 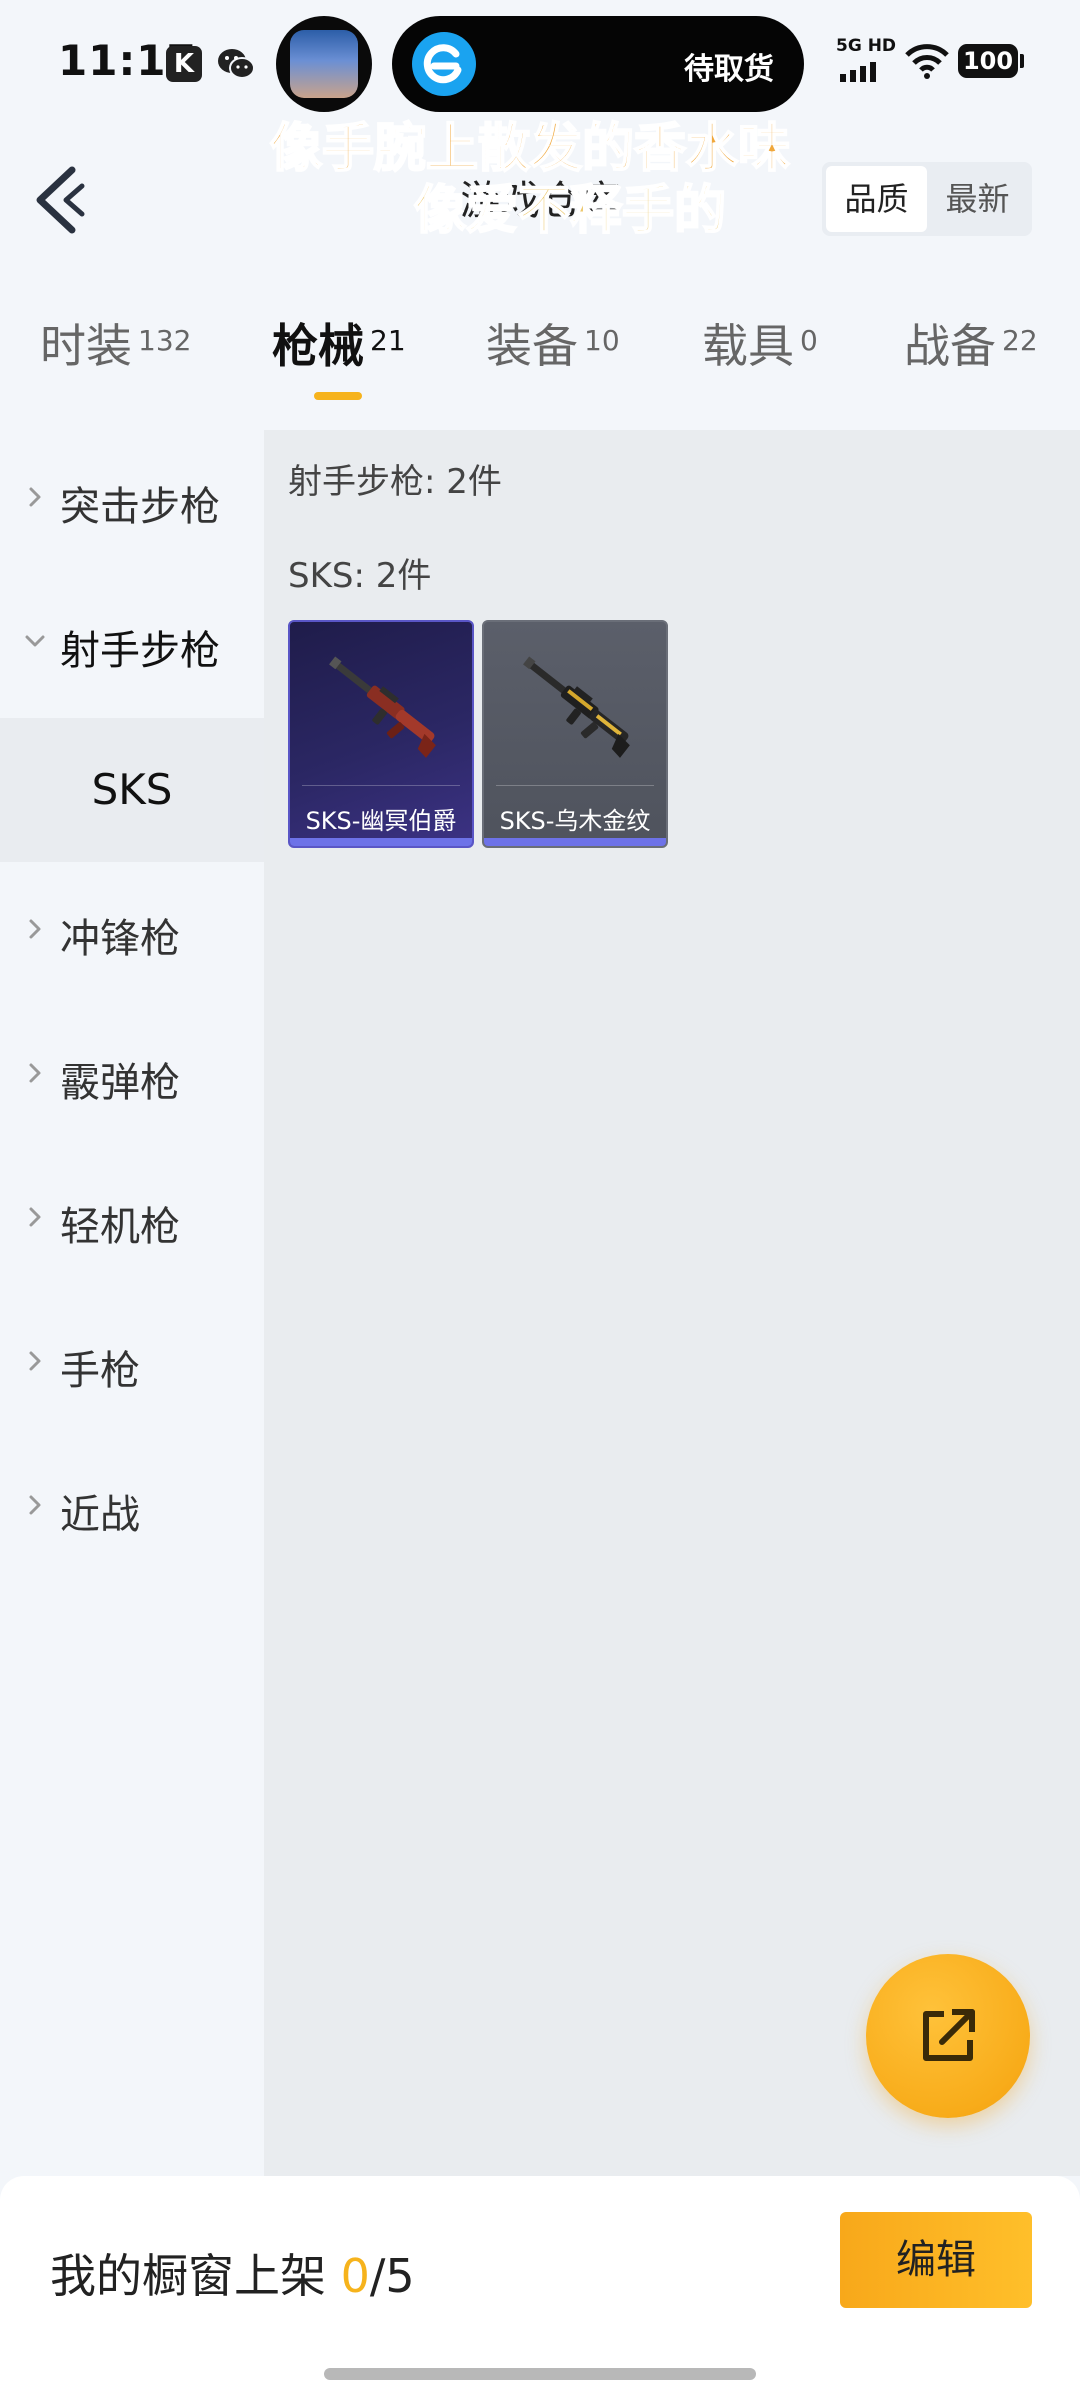 I want to click on sidebar-item-melee: 近战, so click(x=132, y=1510).